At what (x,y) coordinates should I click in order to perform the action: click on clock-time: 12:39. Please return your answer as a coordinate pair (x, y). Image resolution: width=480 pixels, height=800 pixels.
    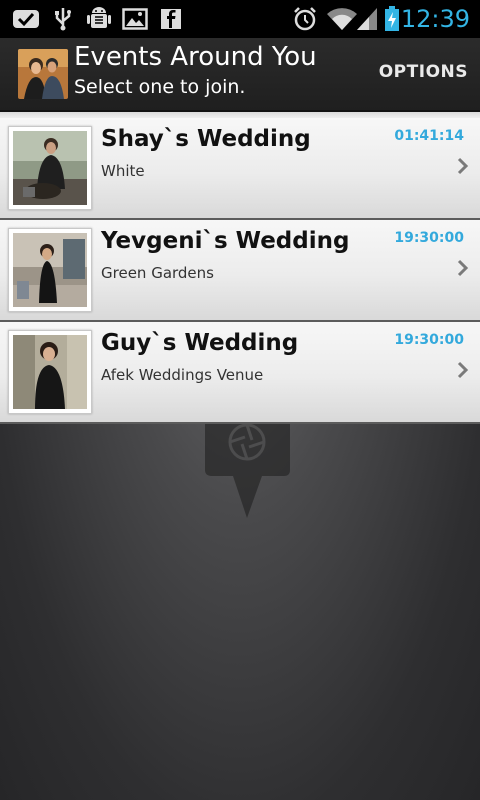
    Looking at the image, I should click on (435, 19).